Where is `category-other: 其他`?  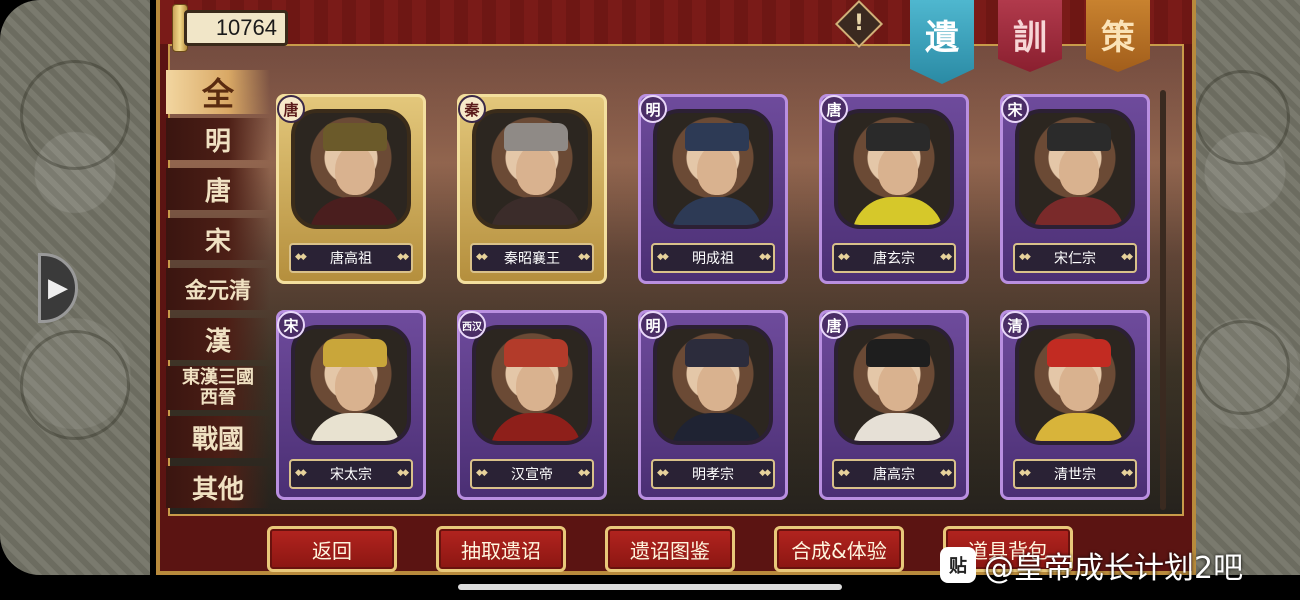
category-other: 其他 is located at coordinates (218, 487).